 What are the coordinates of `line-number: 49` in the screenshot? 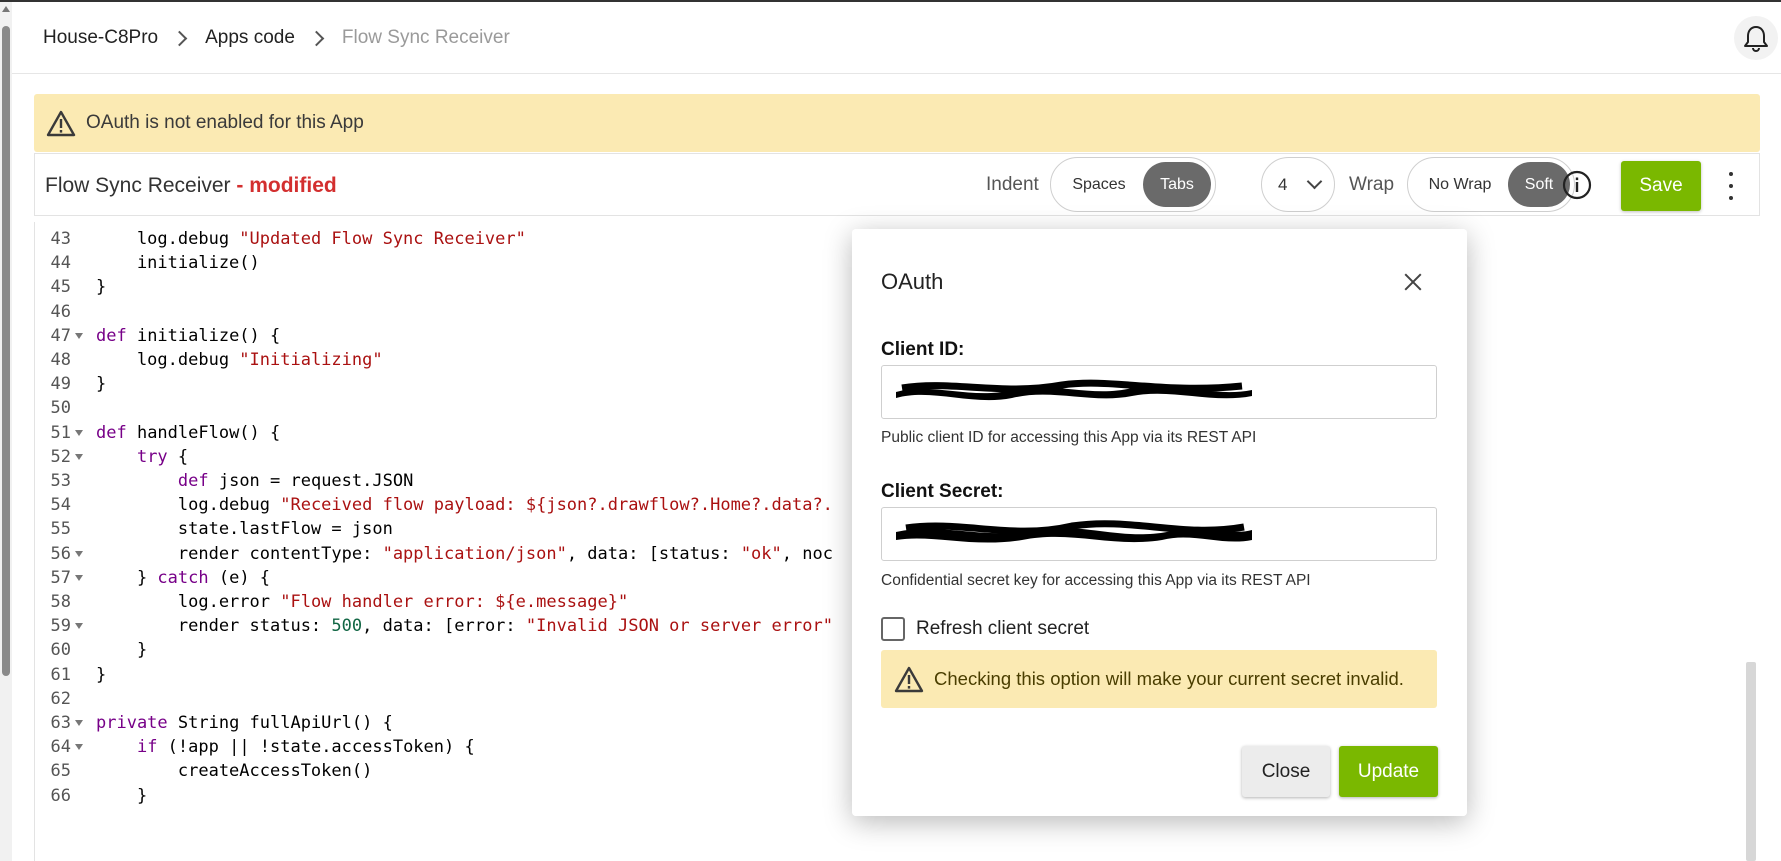 It's located at (60, 384).